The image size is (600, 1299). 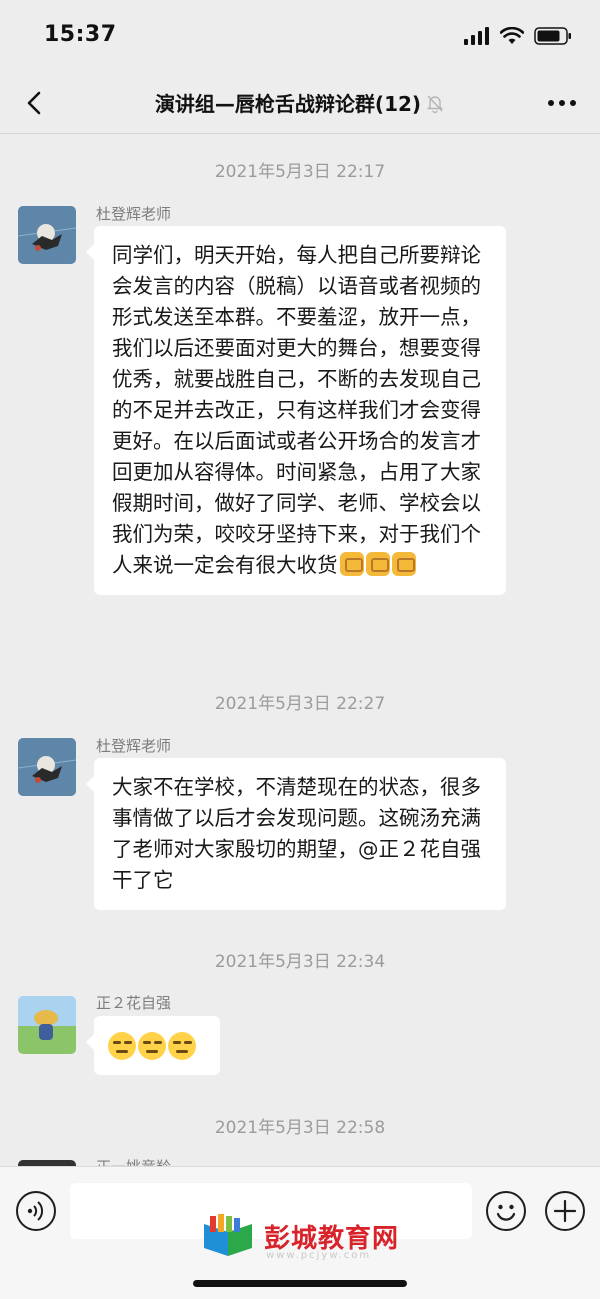 I want to click on sender-name: 正２花自强, so click(x=134, y=1003).